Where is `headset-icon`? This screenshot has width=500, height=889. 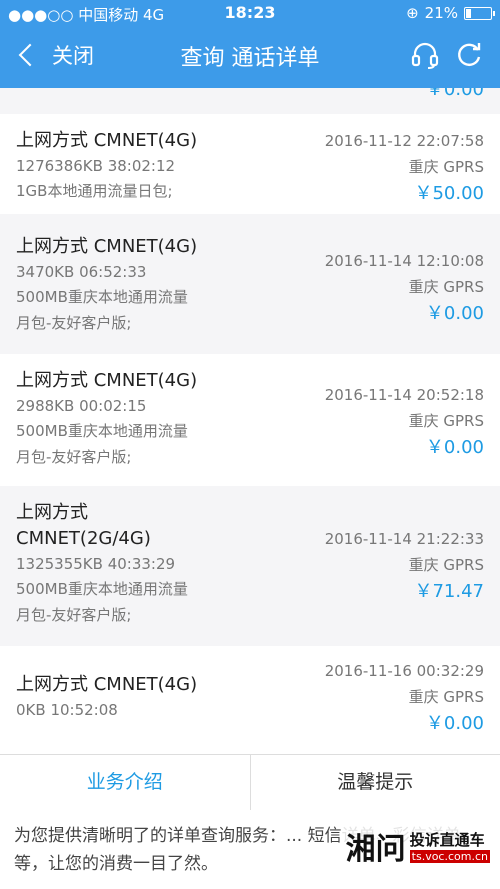 headset-icon is located at coordinates (425, 55).